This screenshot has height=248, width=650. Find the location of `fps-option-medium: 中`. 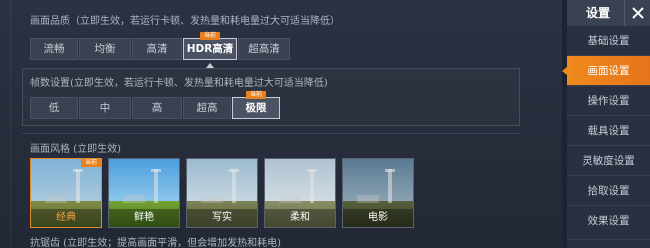

fps-option-medium: 中 is located at coordinates (105, 108).